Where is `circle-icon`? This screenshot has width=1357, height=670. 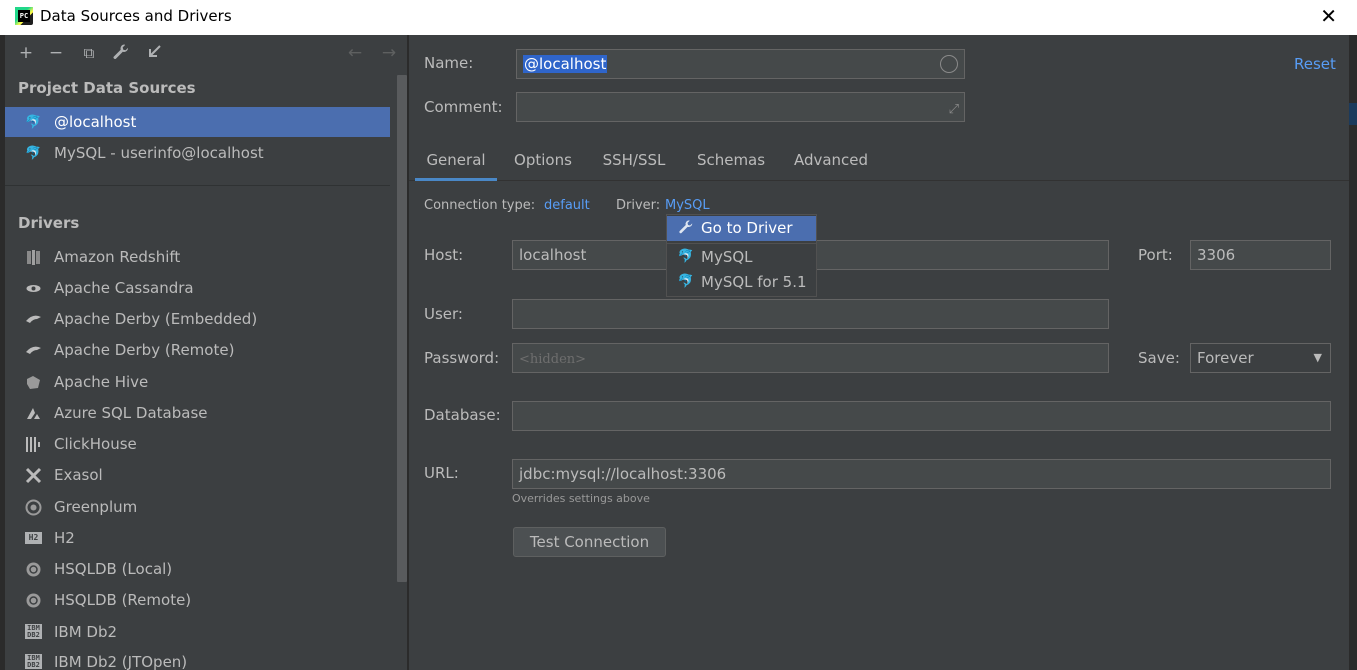 circle-icon is located at coordinates (949, 64).